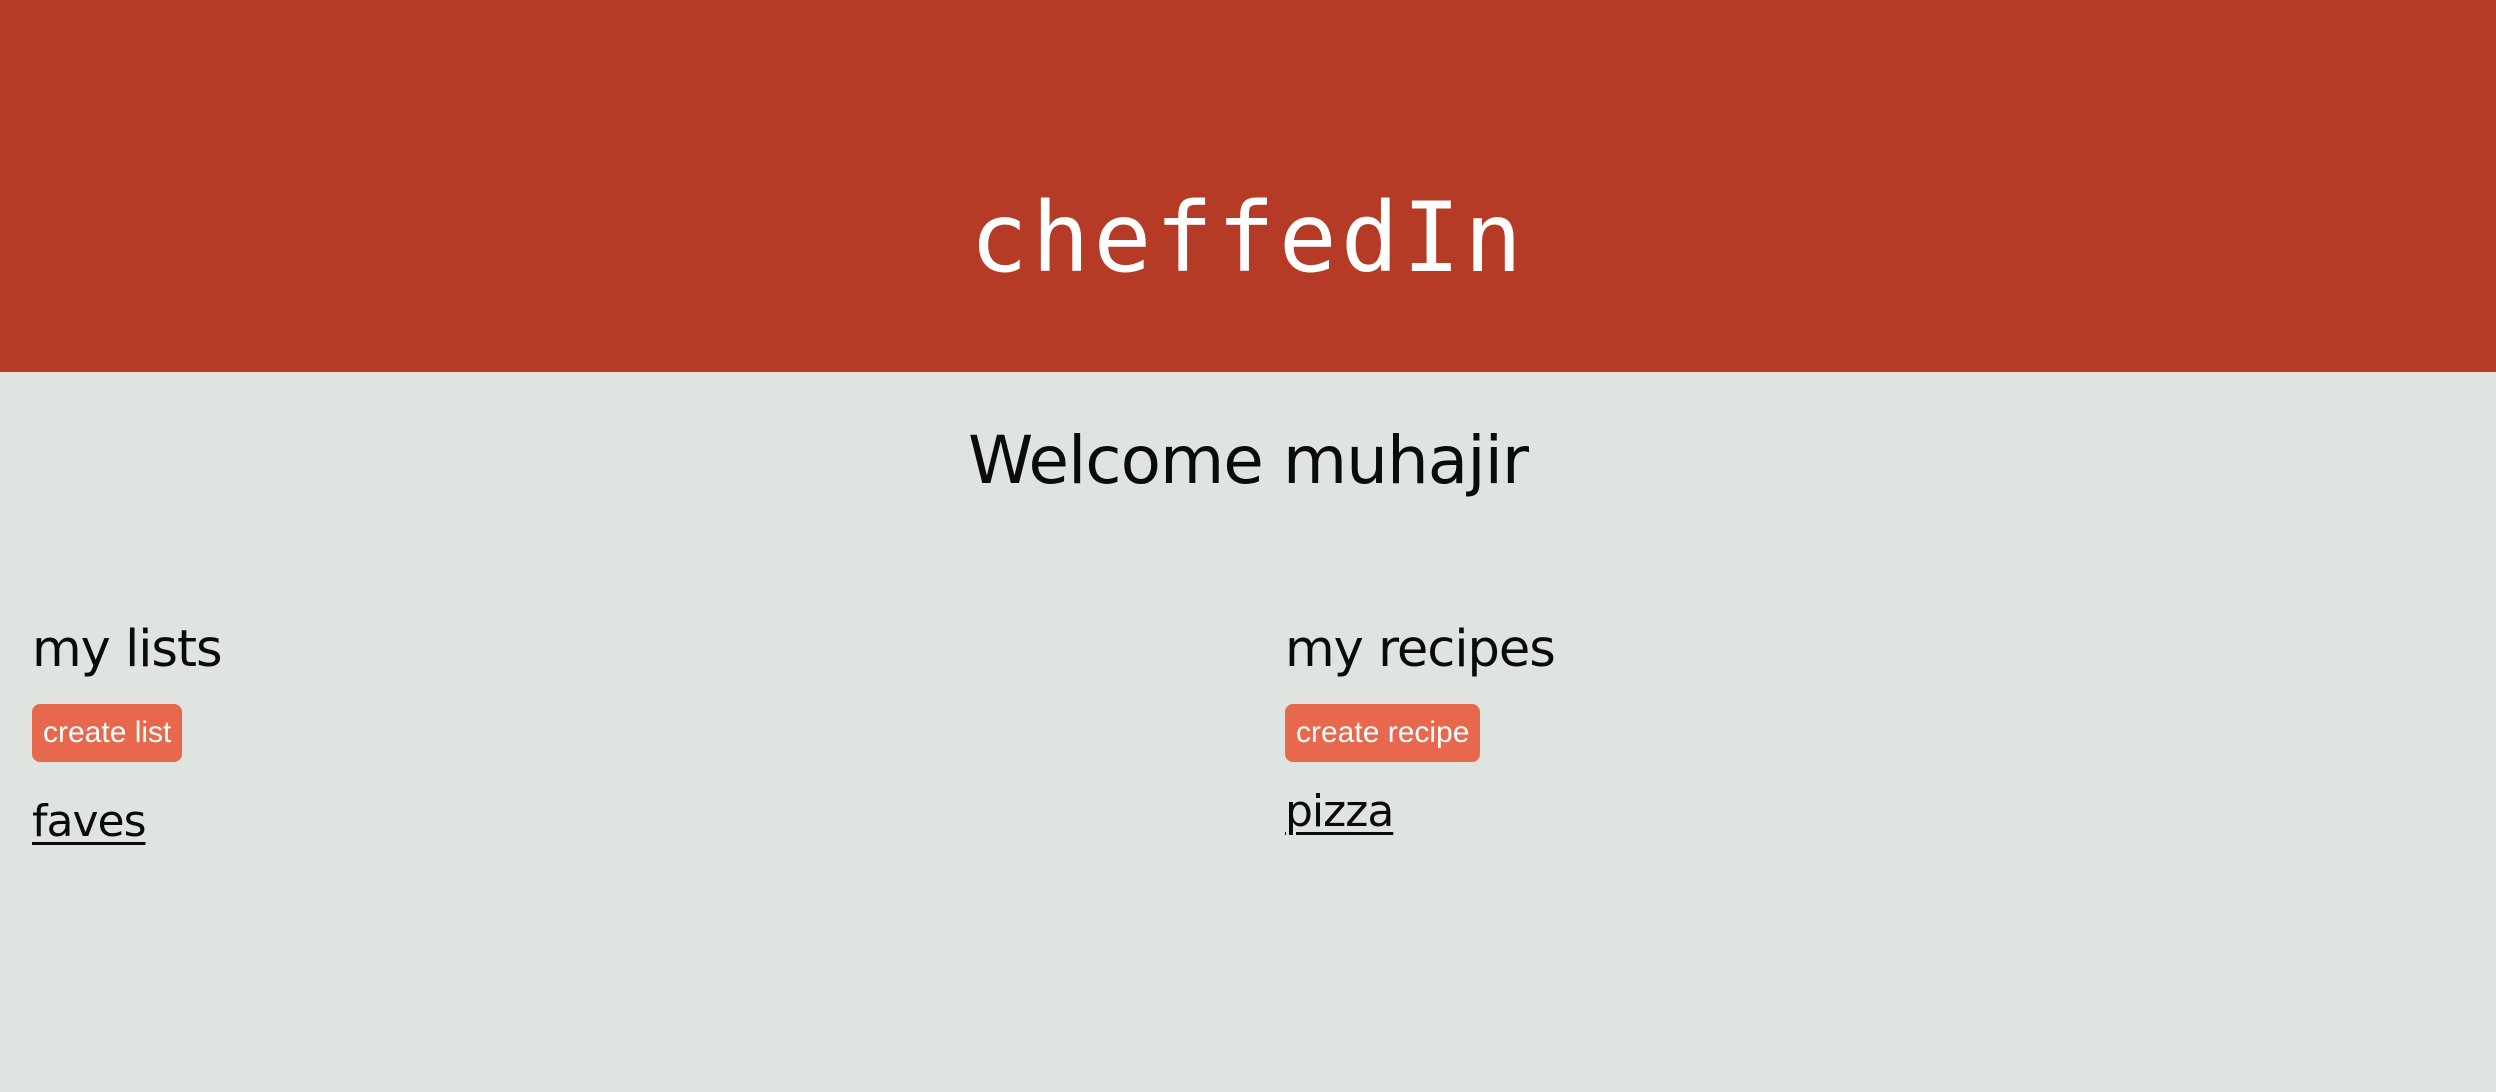 This screenshot has width=2496, height=1092. What do you see at coordinates (1248, 238) in the screenshot?
I see `brand-logo: cheffedIn` at bounding box center [1248, 238].